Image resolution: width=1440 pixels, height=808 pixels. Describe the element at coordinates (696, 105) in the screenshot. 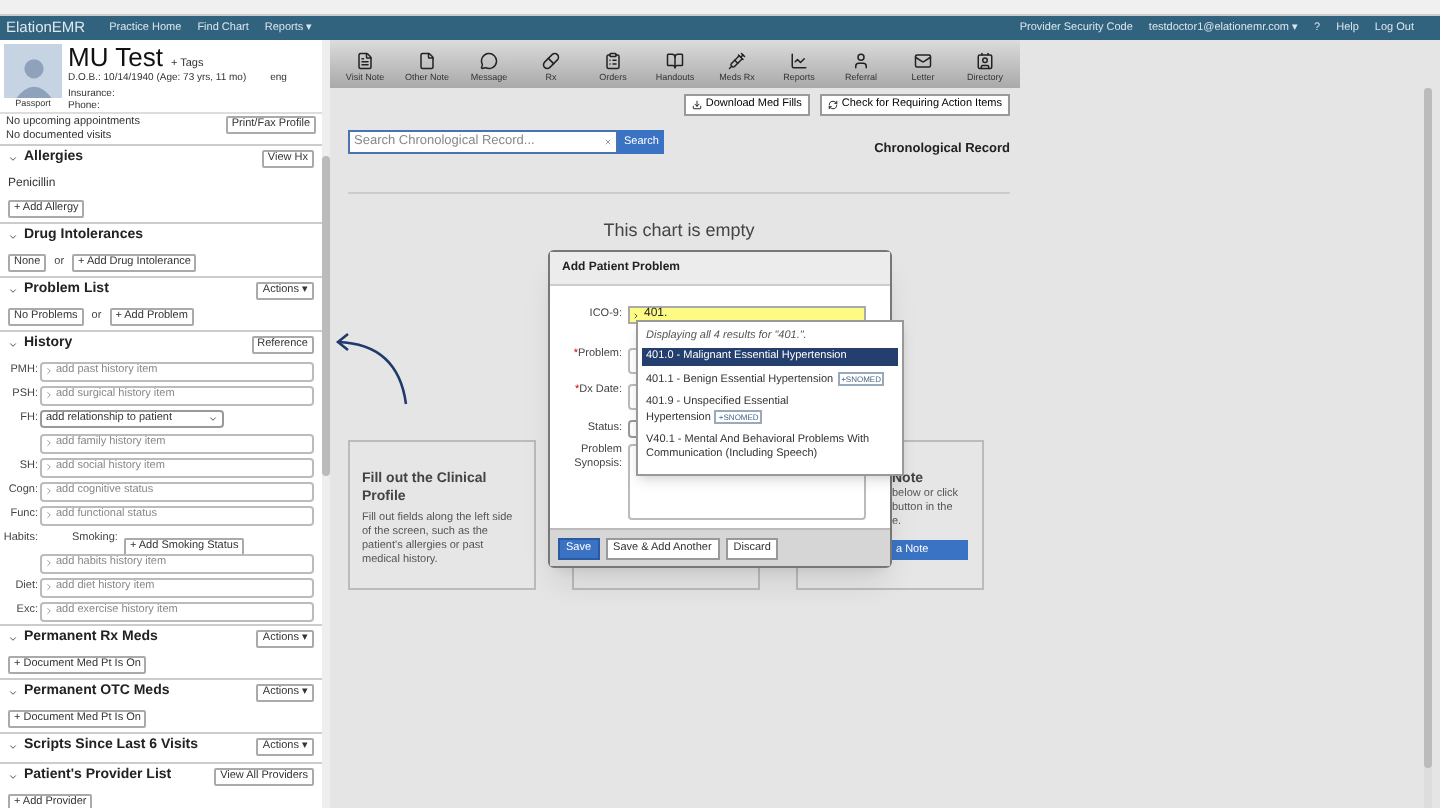

I see `download-icon` at that location.